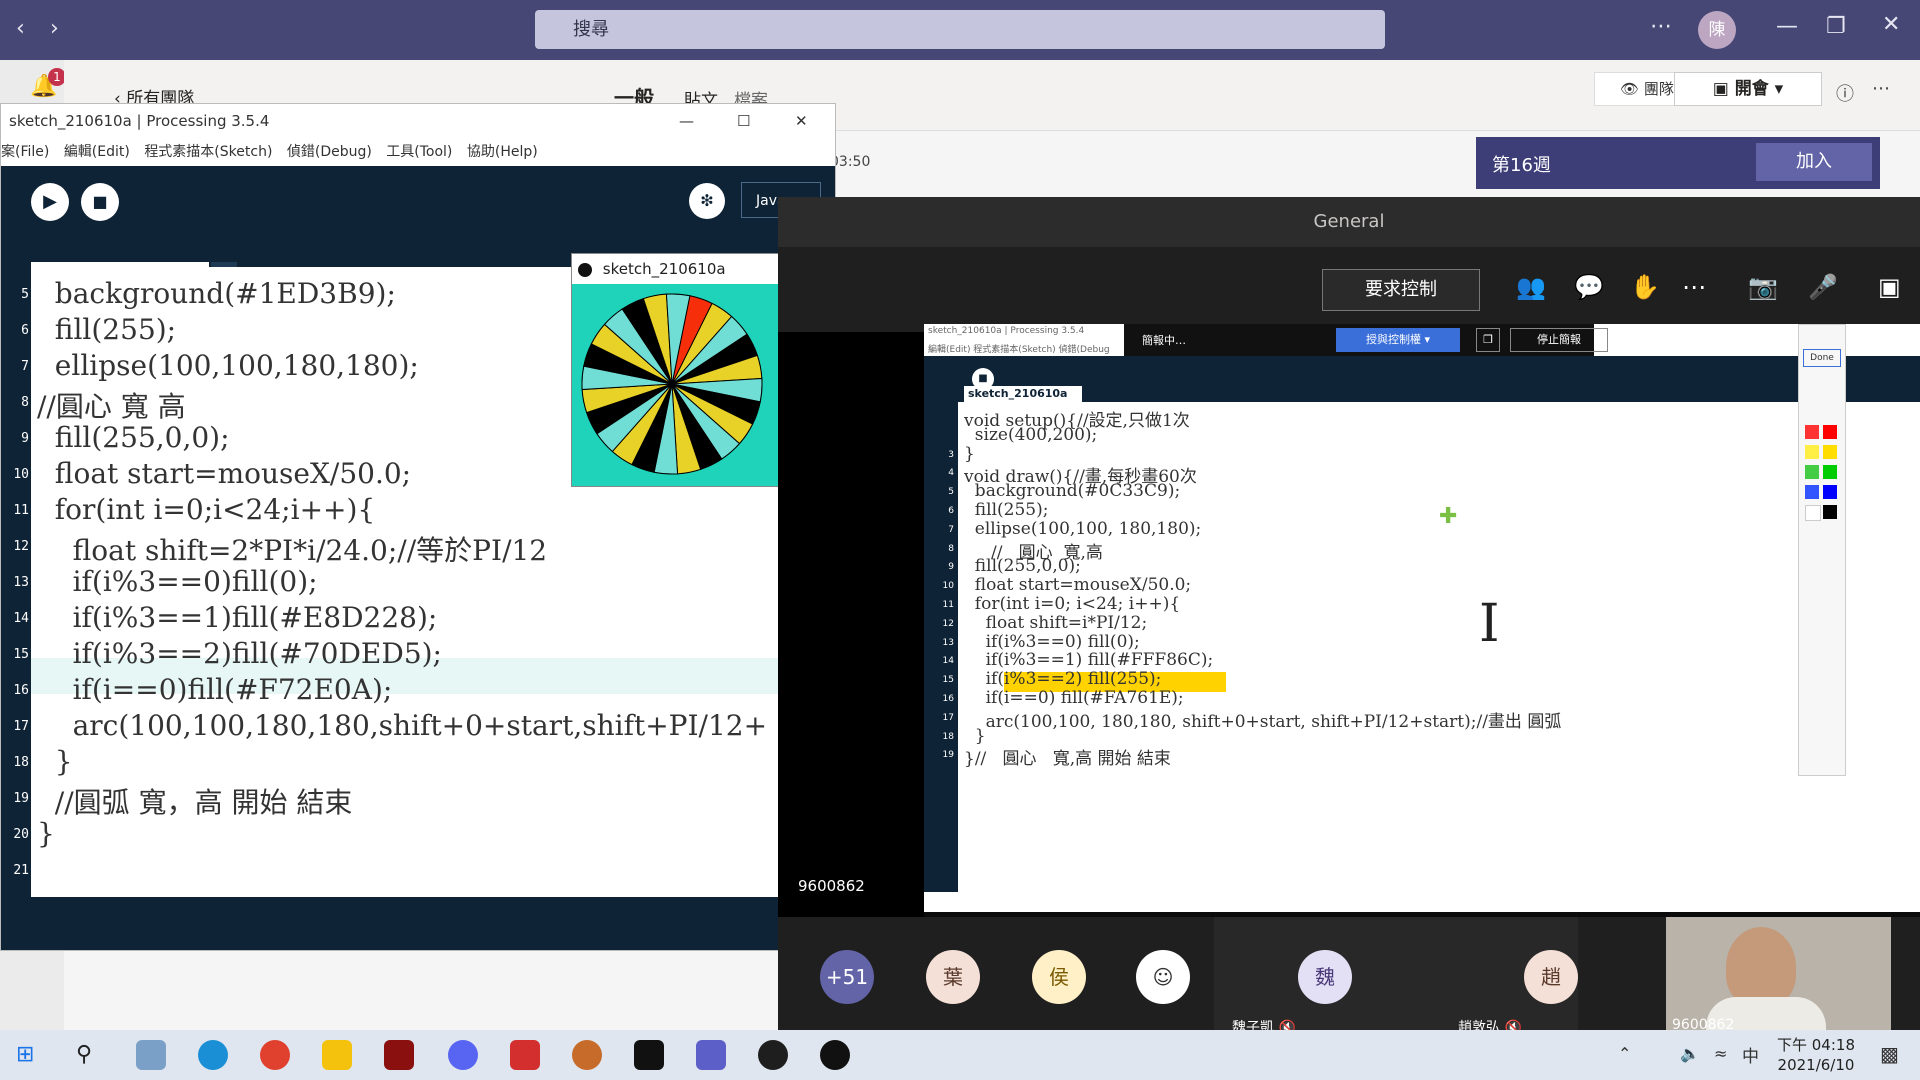 The width and height of the screenshot is (1920, 1080). Describe the element at coordinates (1398, 340) in the screenshot. I see `give-control-button: 授與控制權 ▾` at that location.